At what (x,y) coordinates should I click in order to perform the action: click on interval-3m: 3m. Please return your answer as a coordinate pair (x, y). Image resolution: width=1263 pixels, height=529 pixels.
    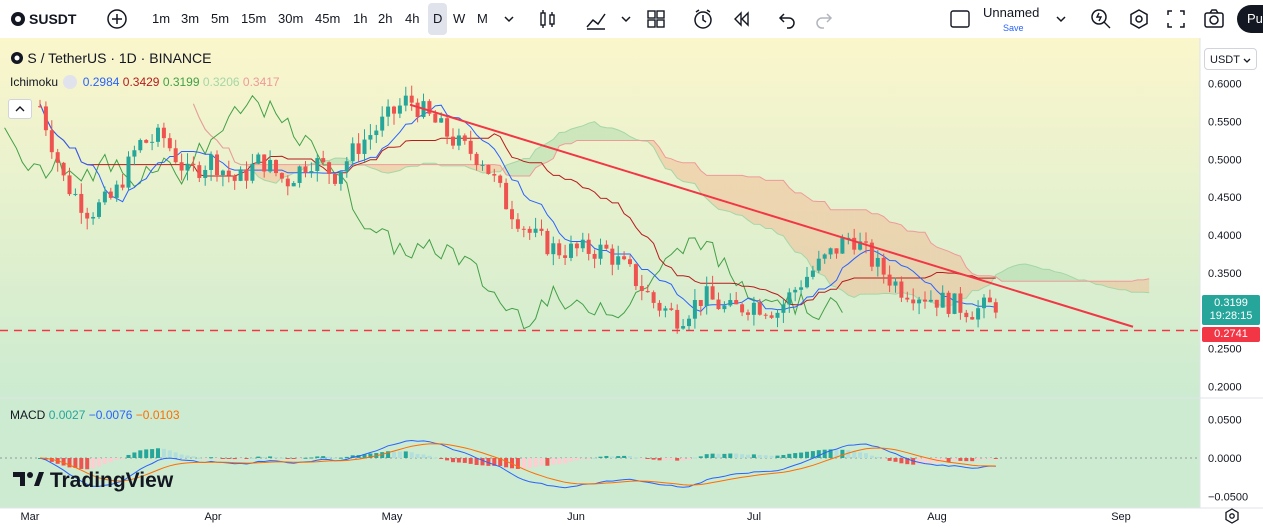
    Looking at the image, I should click on (190, 19).